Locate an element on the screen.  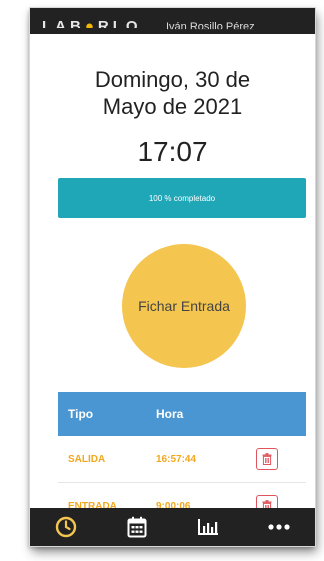
date-line-2: Mayo de 2021 is located at coordinates (172, 106).